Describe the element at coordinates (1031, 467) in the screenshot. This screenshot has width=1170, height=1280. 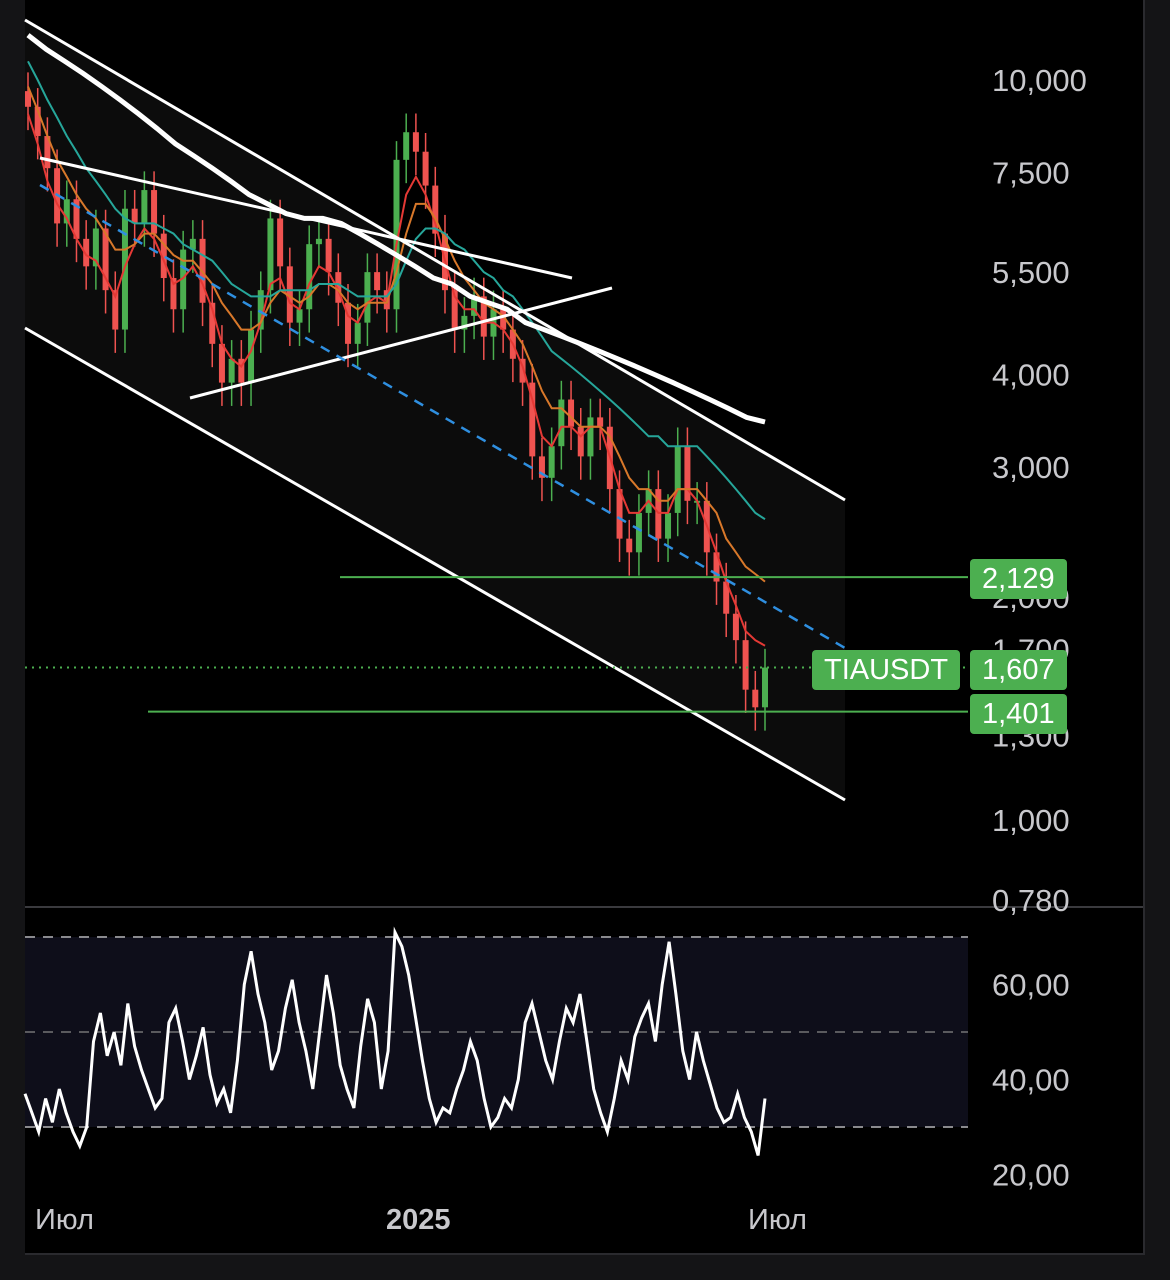
I see `price-axis-tick: 3,000` at that location.